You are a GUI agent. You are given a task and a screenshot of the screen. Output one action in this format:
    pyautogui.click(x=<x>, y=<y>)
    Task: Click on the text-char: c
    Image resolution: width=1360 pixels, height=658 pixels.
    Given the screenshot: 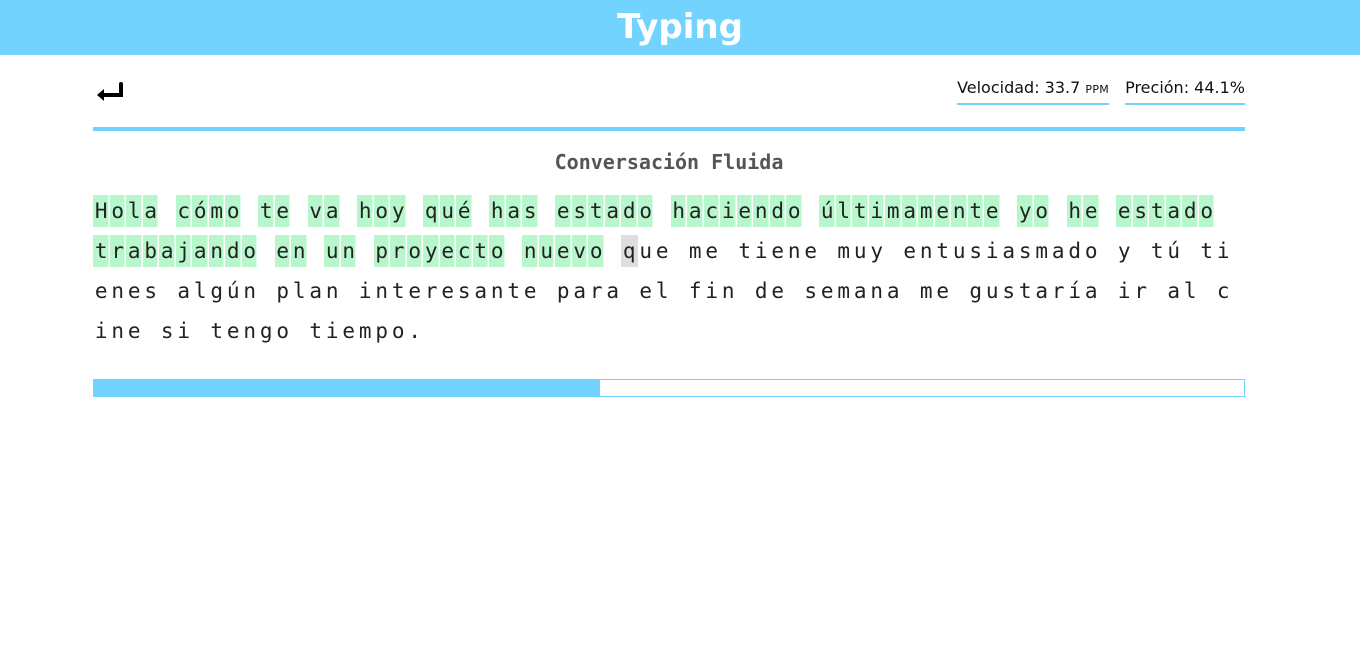 What is the action you would take?
    pyautogui.click(x=183, y=211)
    